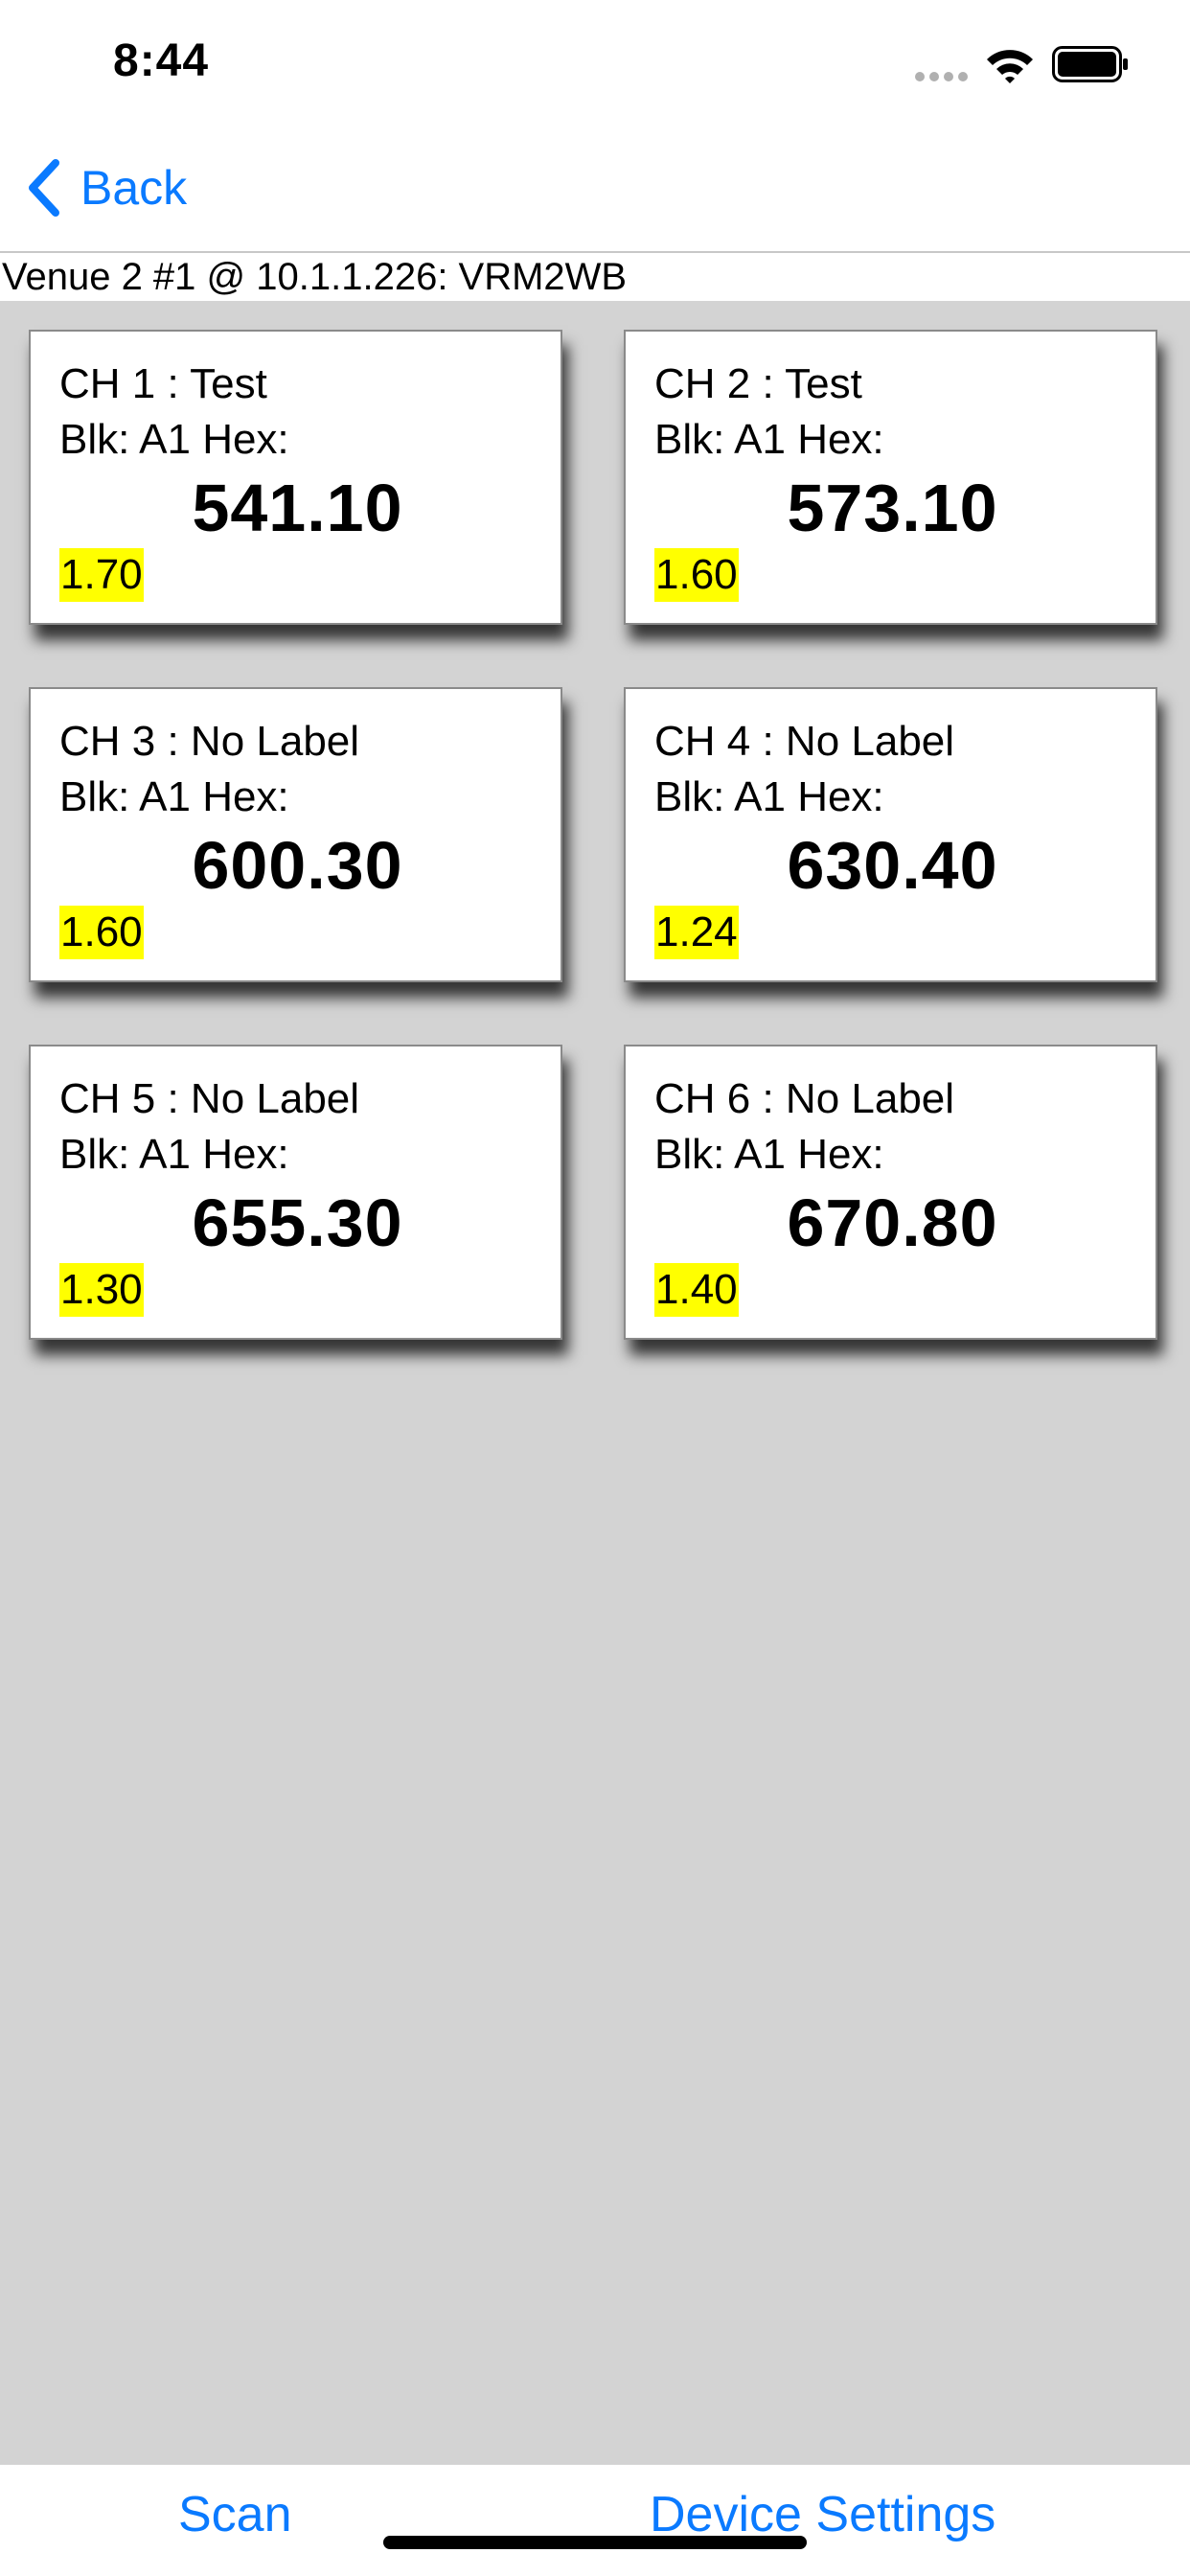  I want to click on channel-card-1: CH 1 : Test Blk: A1 Hex: 541.10 1.70, so click(295, 477).